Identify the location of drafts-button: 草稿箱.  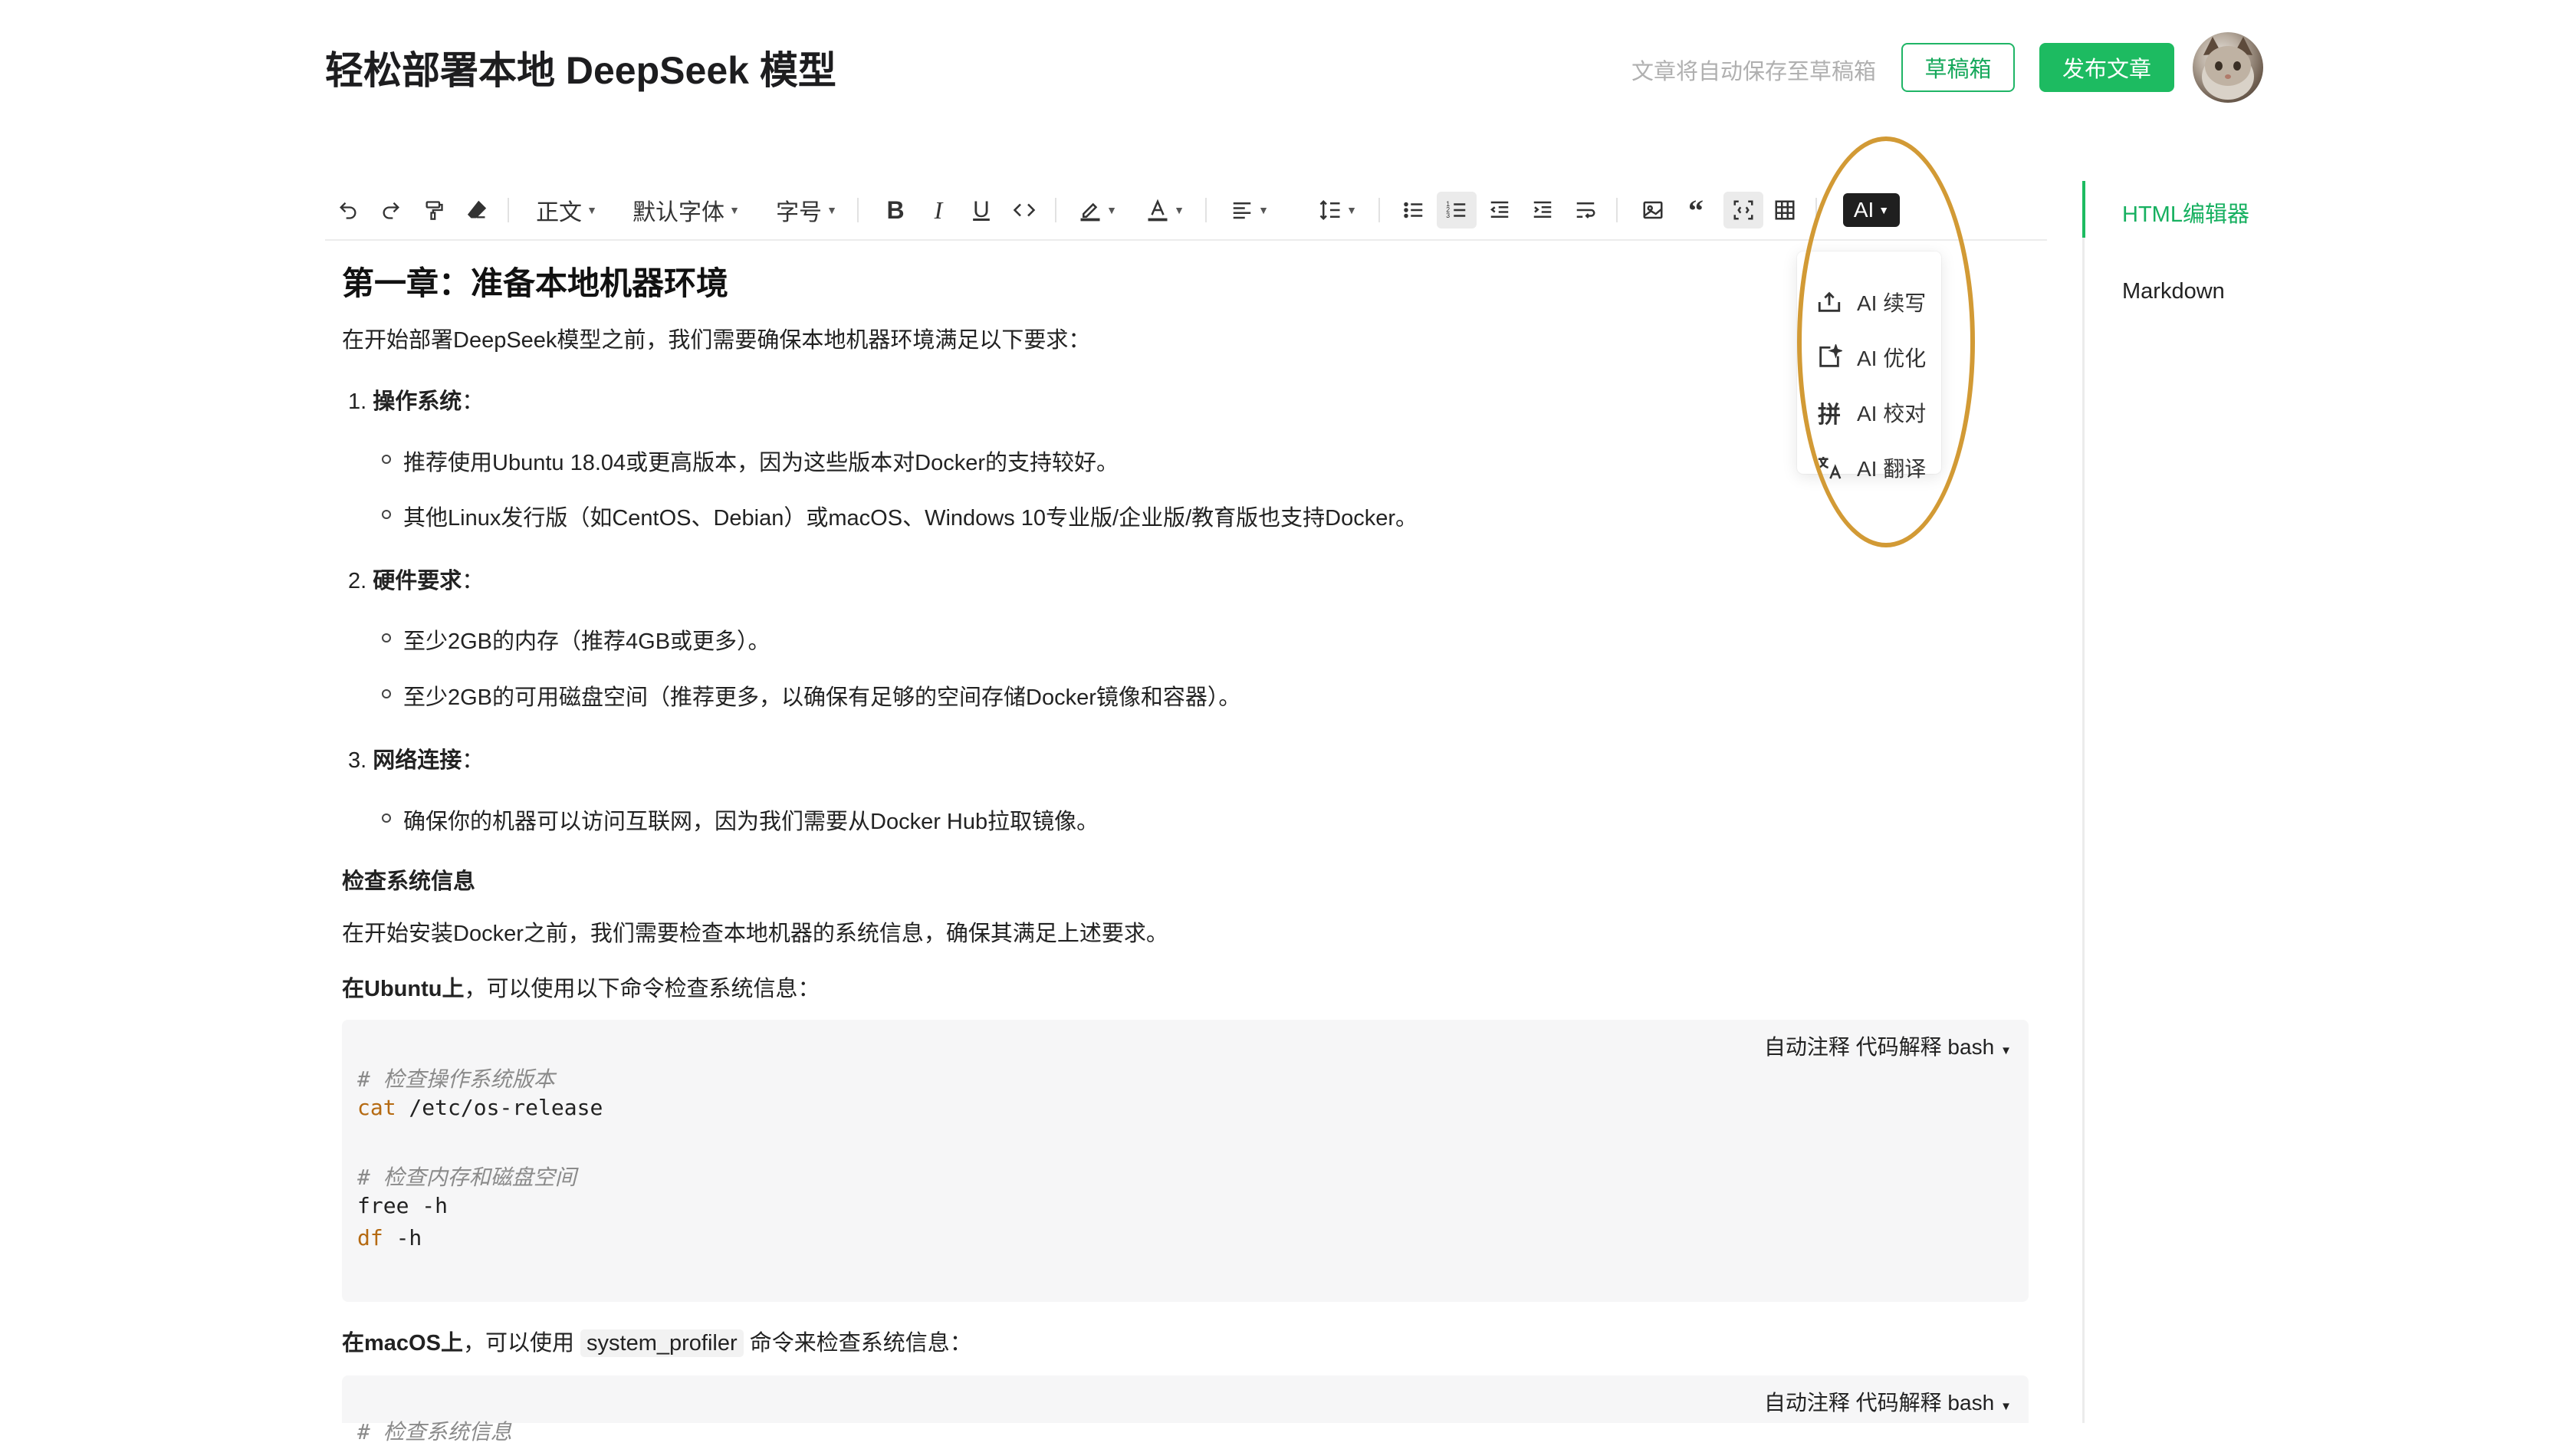
(1958, 68).